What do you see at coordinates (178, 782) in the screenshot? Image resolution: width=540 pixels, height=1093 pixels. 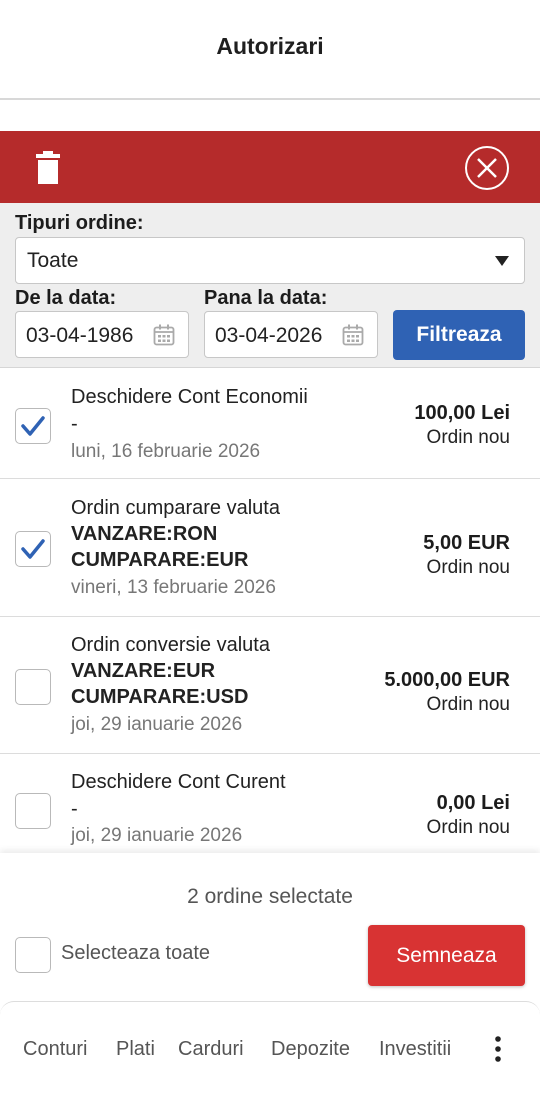 I see `order-title: Deschidere Cont Curent` at bounding box center [178, 782].